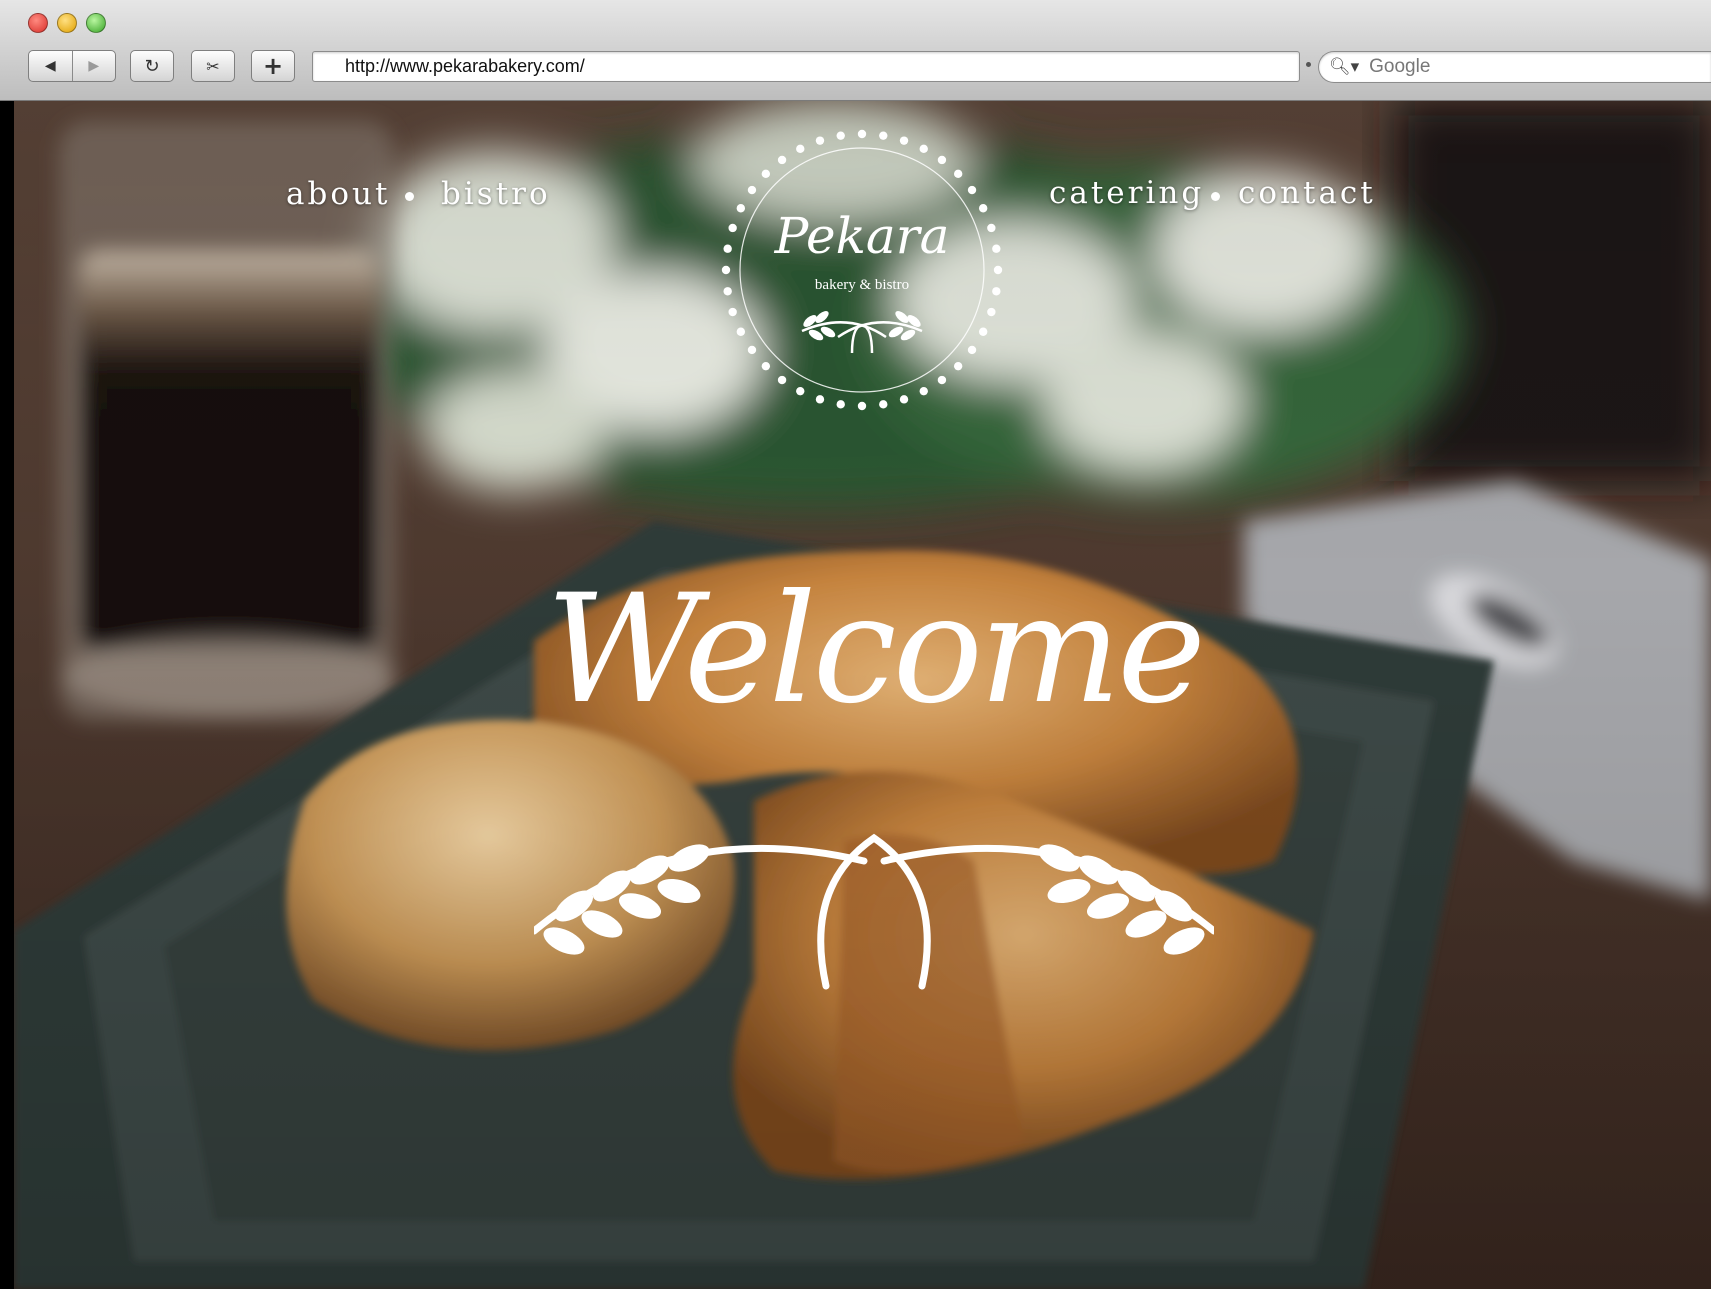  I want to click on address-bar: http://www.pekarabakery.com/, so click(806, 66).